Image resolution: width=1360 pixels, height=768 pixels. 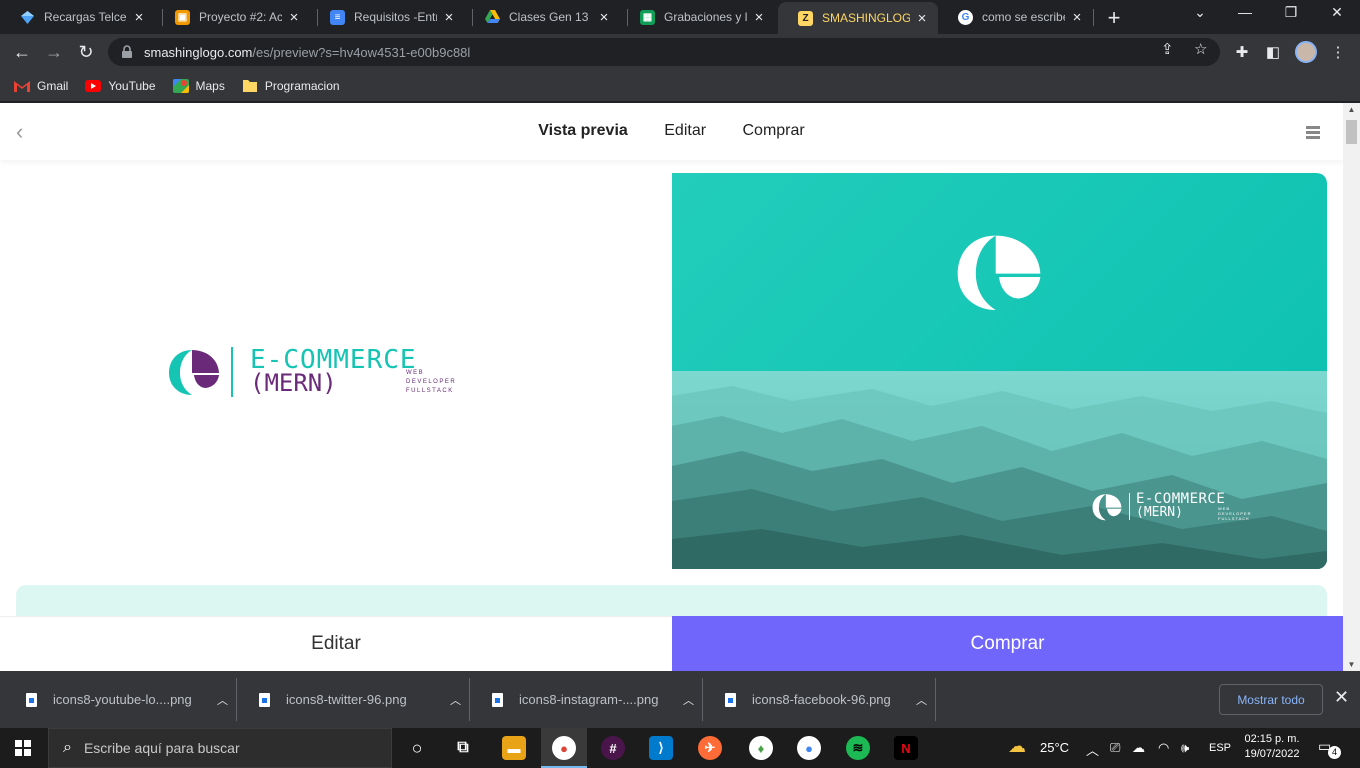 What do you see at coordinates (41, 86) in the screenshot?
I see `bookmark-gmail: Gmail` at bounding box center [41, 86].